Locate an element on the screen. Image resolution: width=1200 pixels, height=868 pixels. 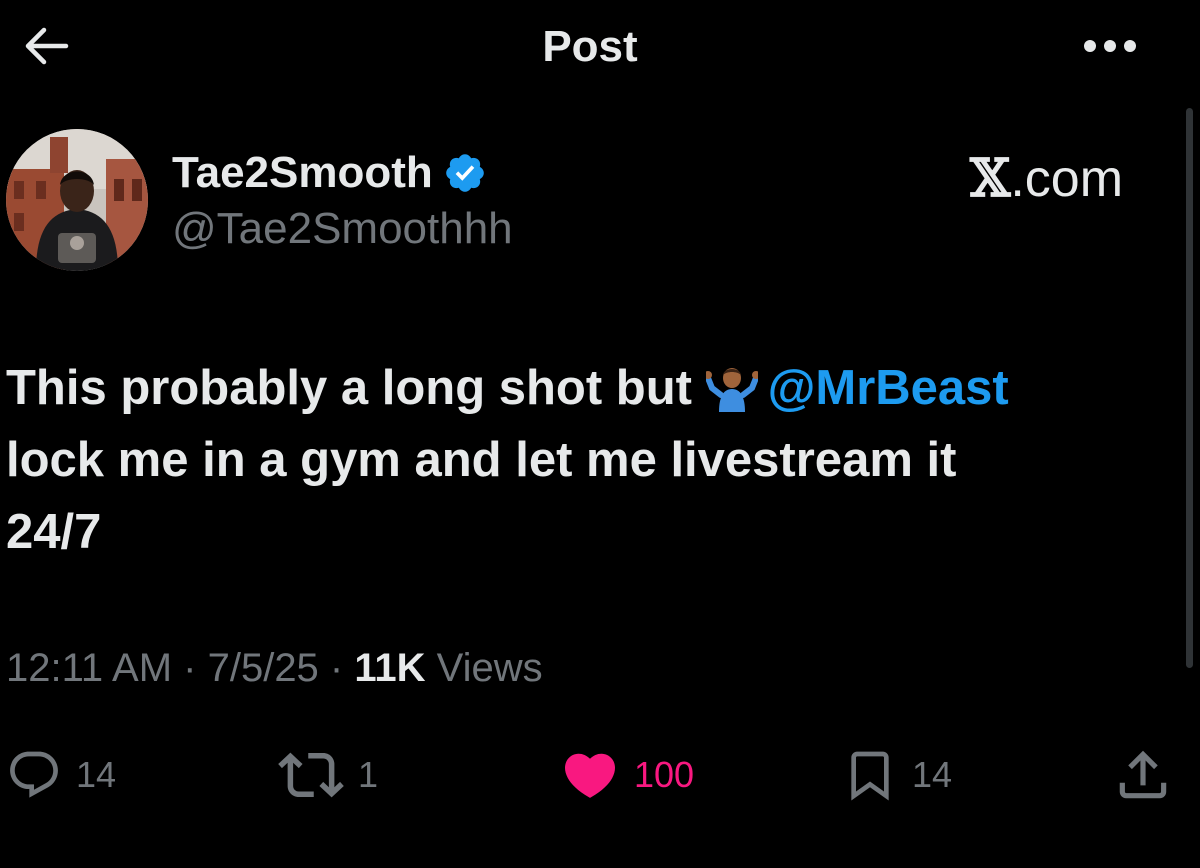
x-logo-glyph: 𝕏 is located at coordinates (990, 178).